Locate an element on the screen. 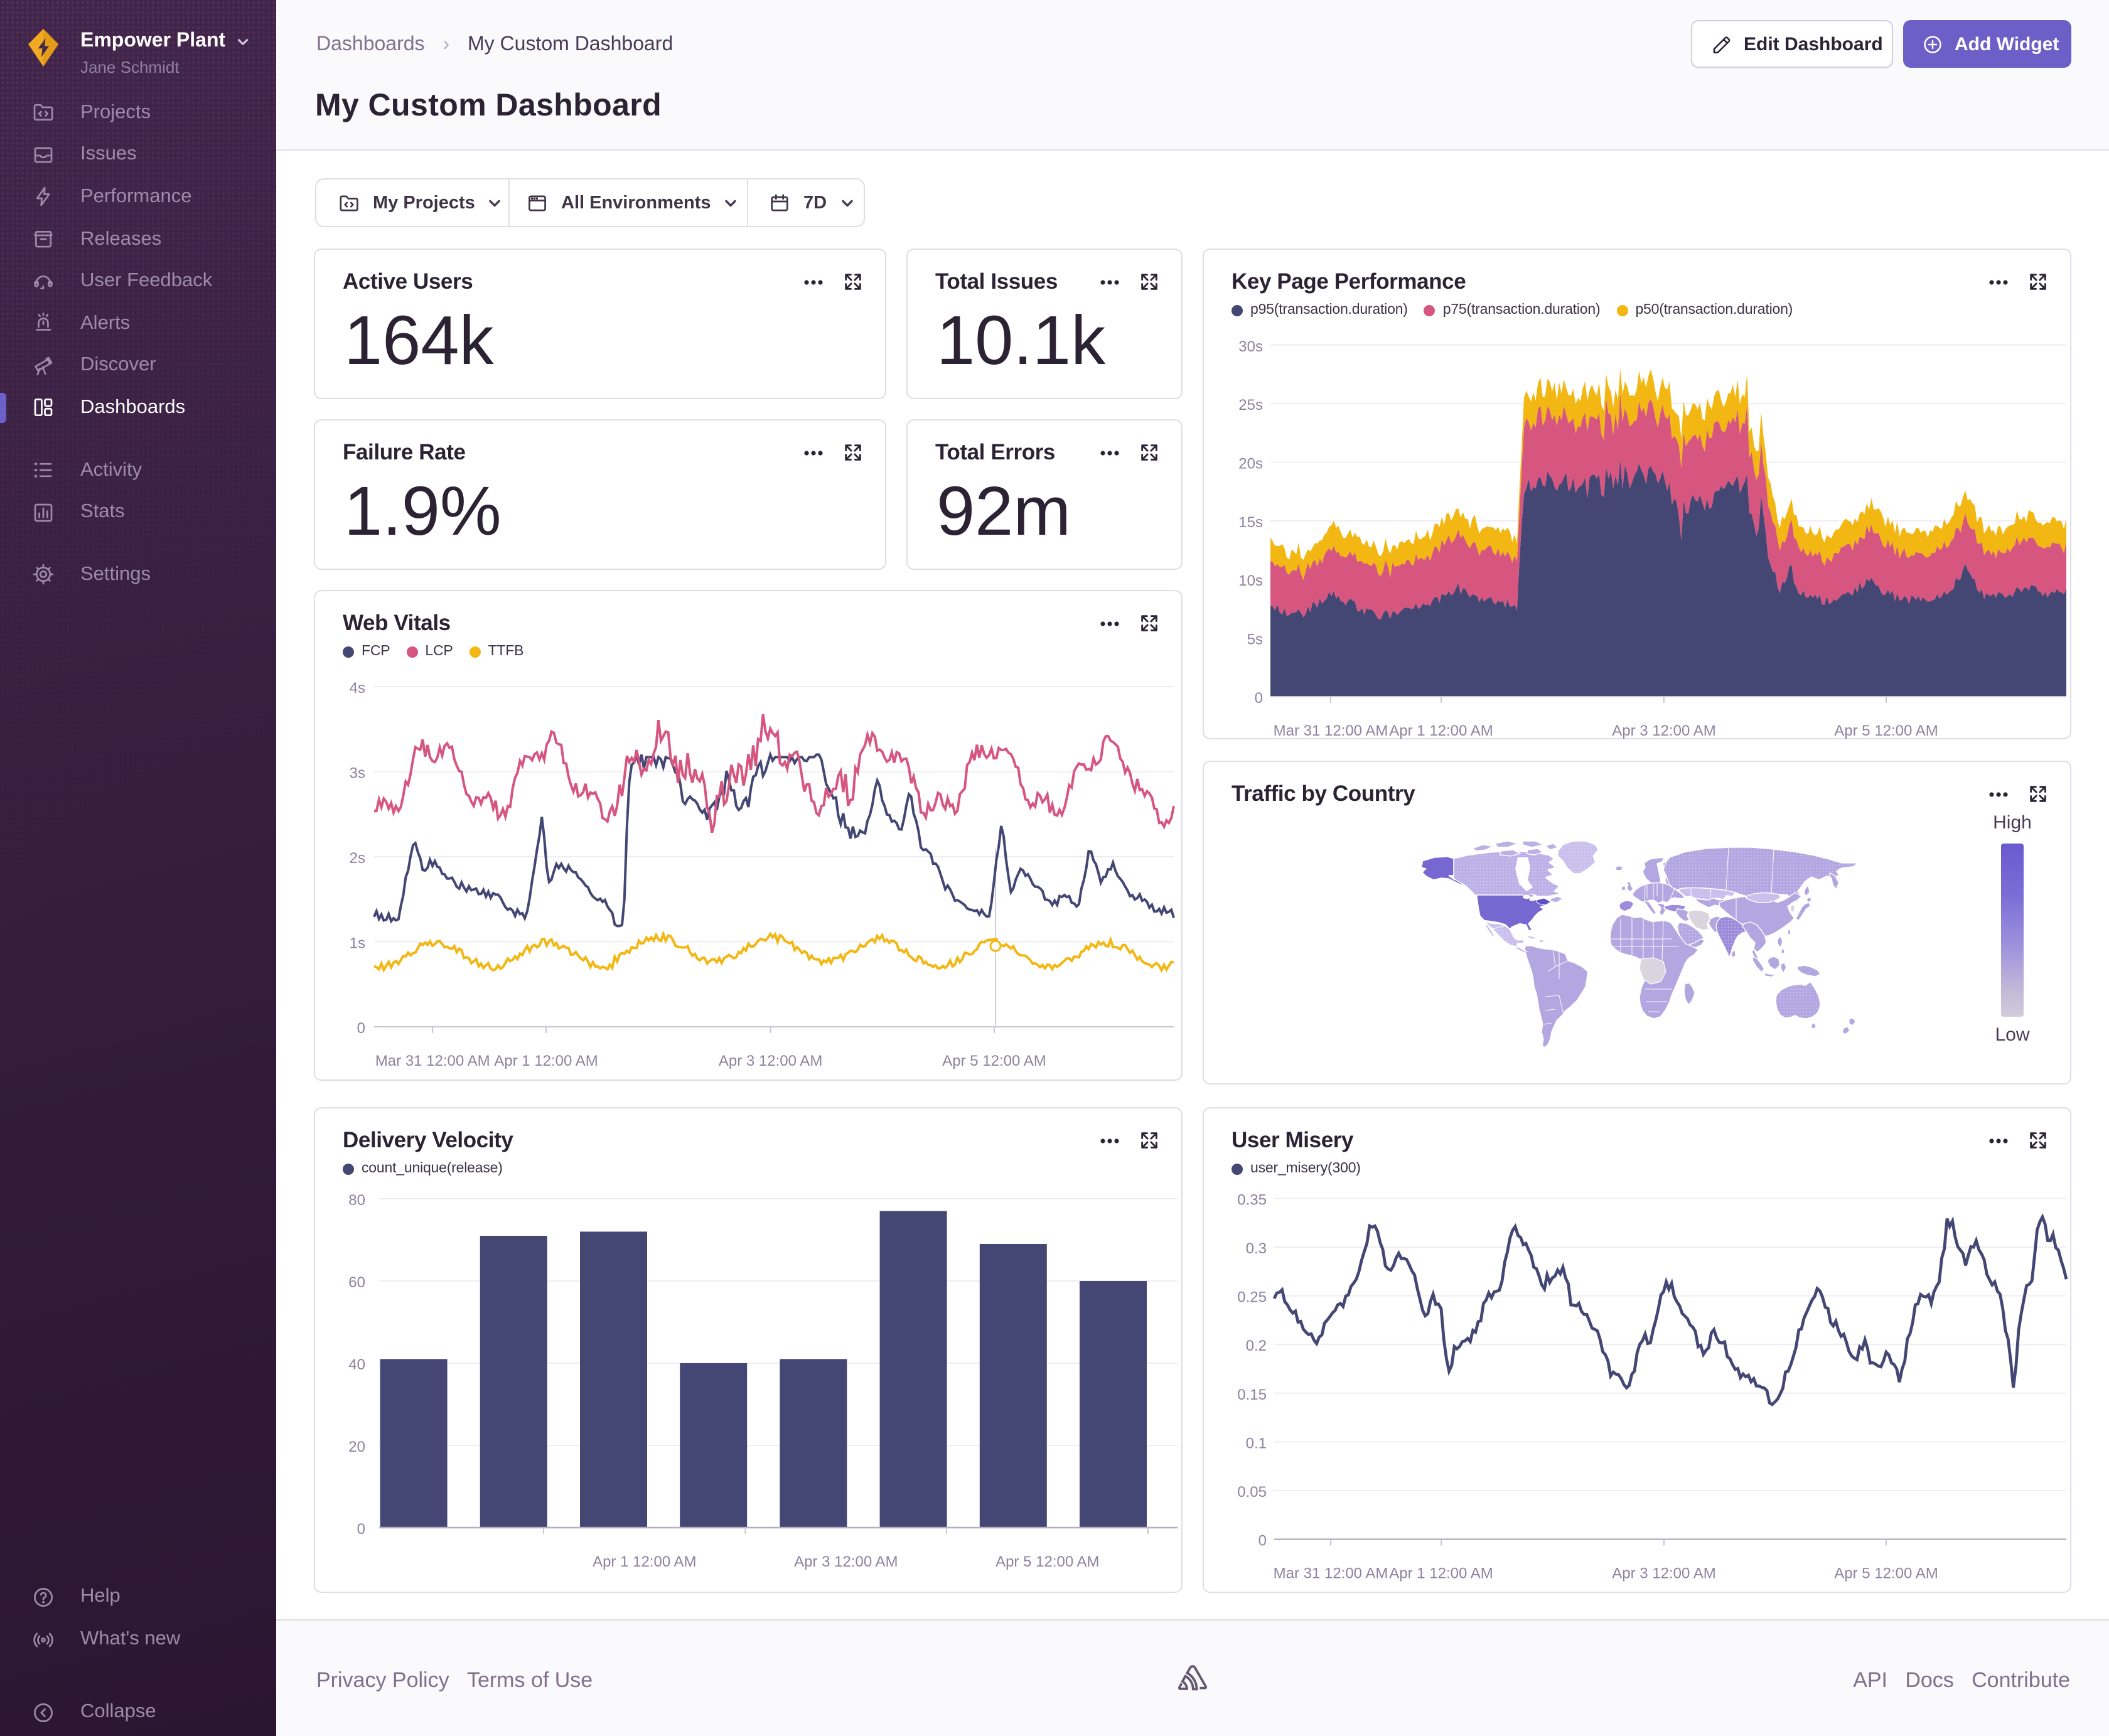  svg-text: 0.3 is located at coordinates (1256, 1248).